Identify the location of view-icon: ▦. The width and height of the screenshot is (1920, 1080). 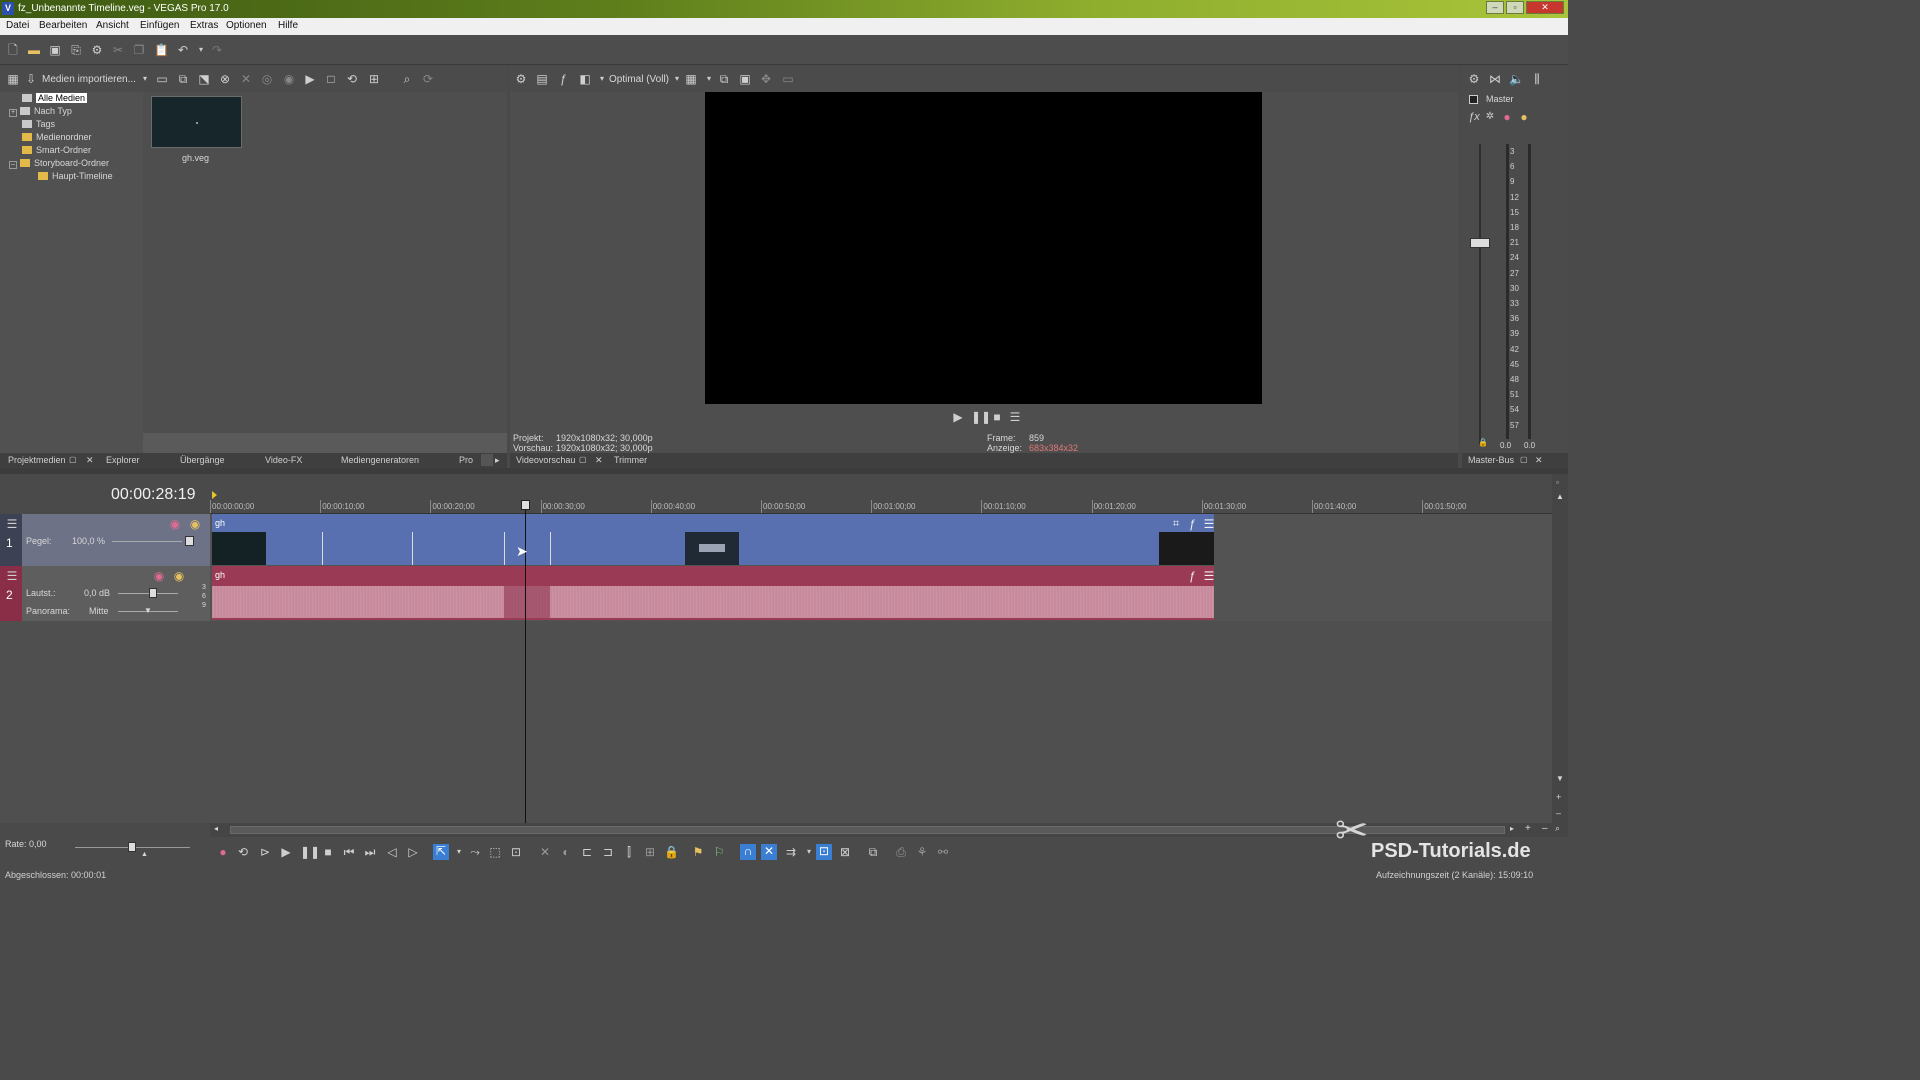
(13, 79).